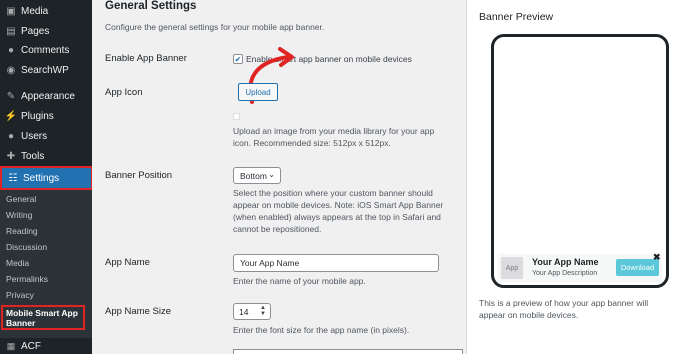  Describe the element at coordinates (257, 175) in the screenshot. I see `banner-position-select: Bottom ⌄` at that location.